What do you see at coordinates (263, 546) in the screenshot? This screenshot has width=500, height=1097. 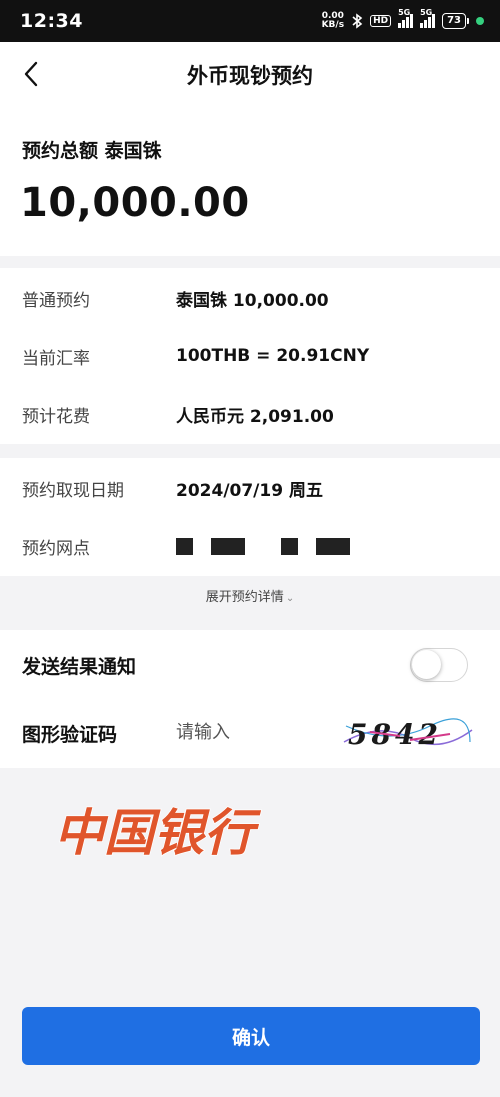 I see `pickup-branch-value-redacted` at bounding box center [263, 546].